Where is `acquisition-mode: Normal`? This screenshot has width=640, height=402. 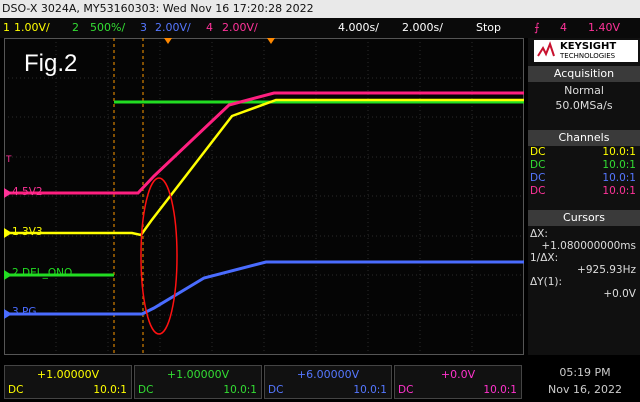
acquisition-mode: Normal is located at coordinates (584, 90).